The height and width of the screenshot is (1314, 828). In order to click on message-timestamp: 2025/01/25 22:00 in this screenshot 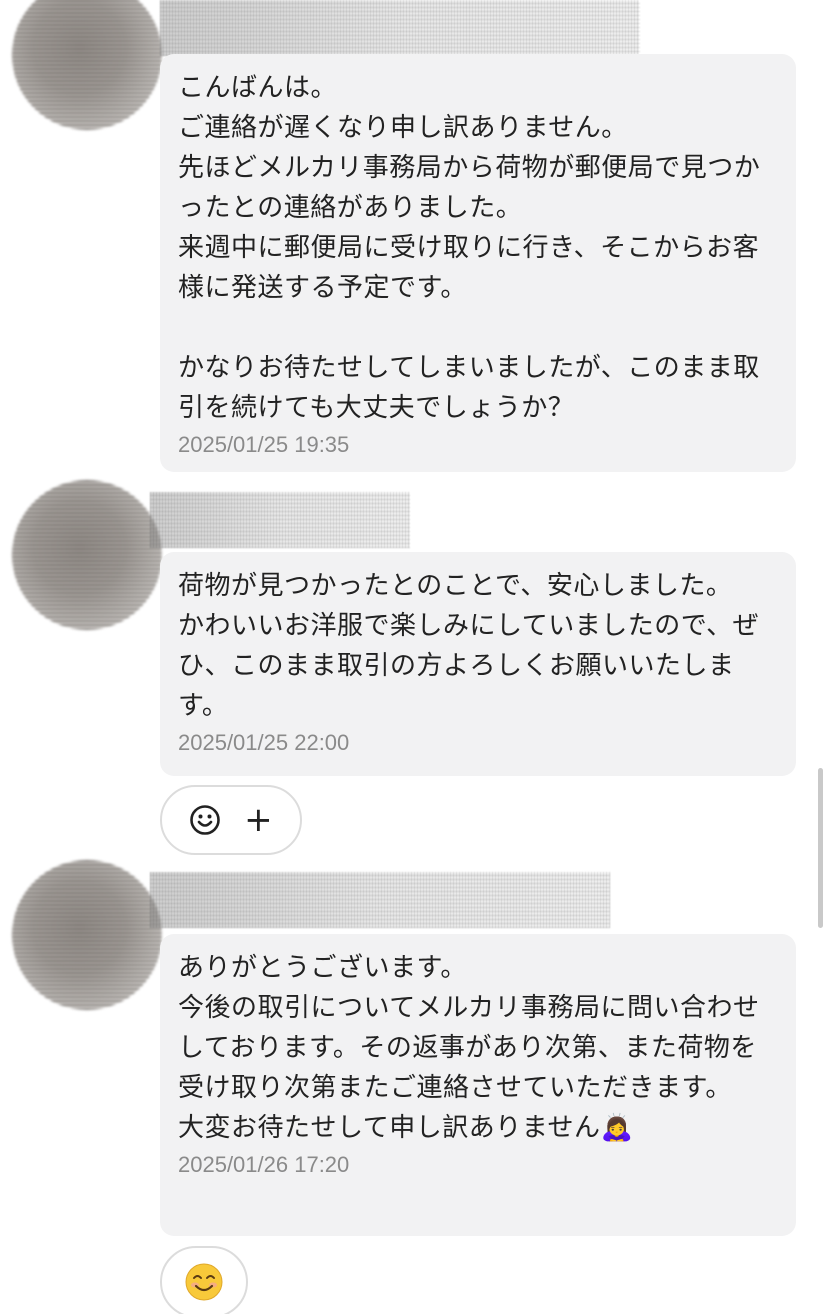, I will do `click(264, 742)`.